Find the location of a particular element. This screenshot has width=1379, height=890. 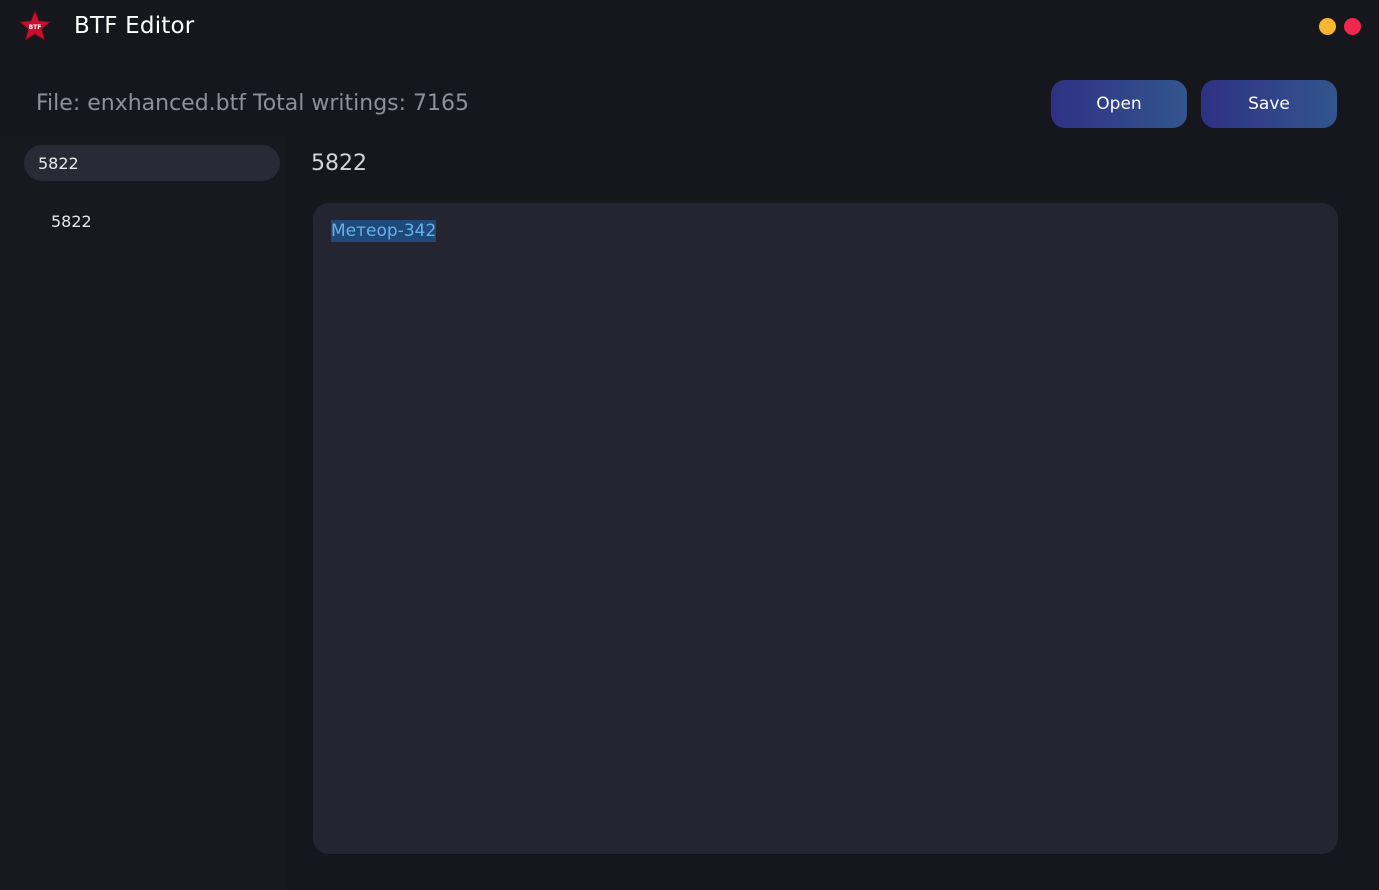

entry-title: 5822 is located at coordinates (339, 163).